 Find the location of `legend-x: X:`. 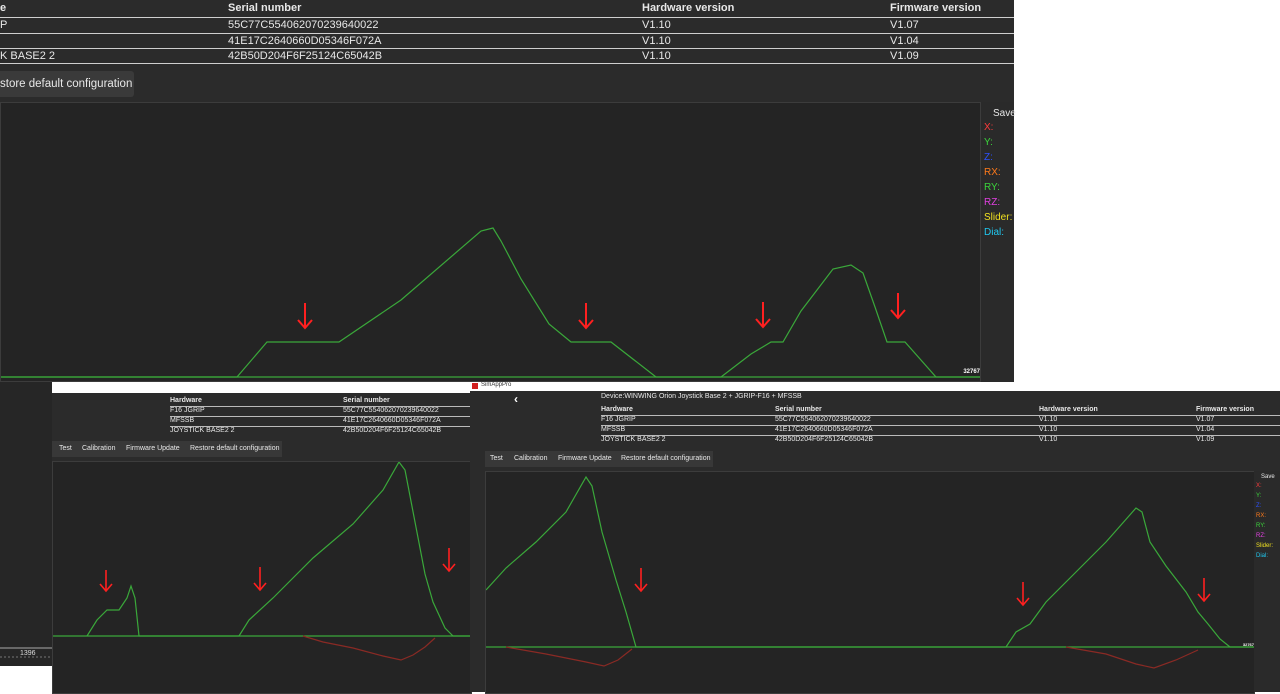

legend-x: X: is located at coordinates (989, 127).